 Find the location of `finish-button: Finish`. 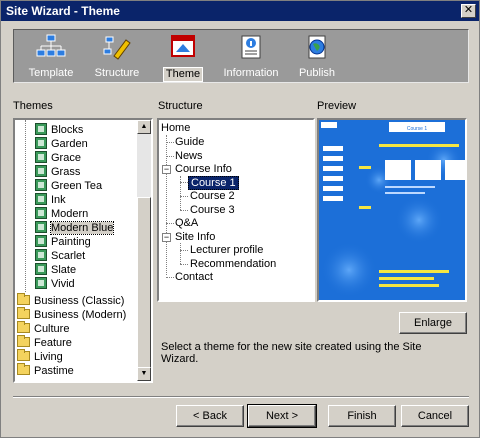

finish-button: Finish is located at coordinates (362, 416).